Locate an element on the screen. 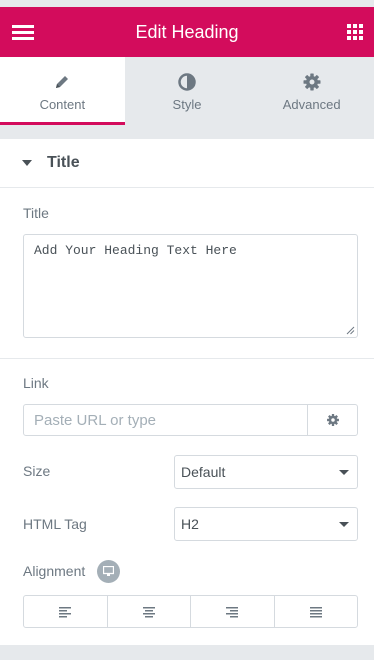 The image size is (374, 660). html-tag-select-value: H2 is located at coordinates (190, 524).